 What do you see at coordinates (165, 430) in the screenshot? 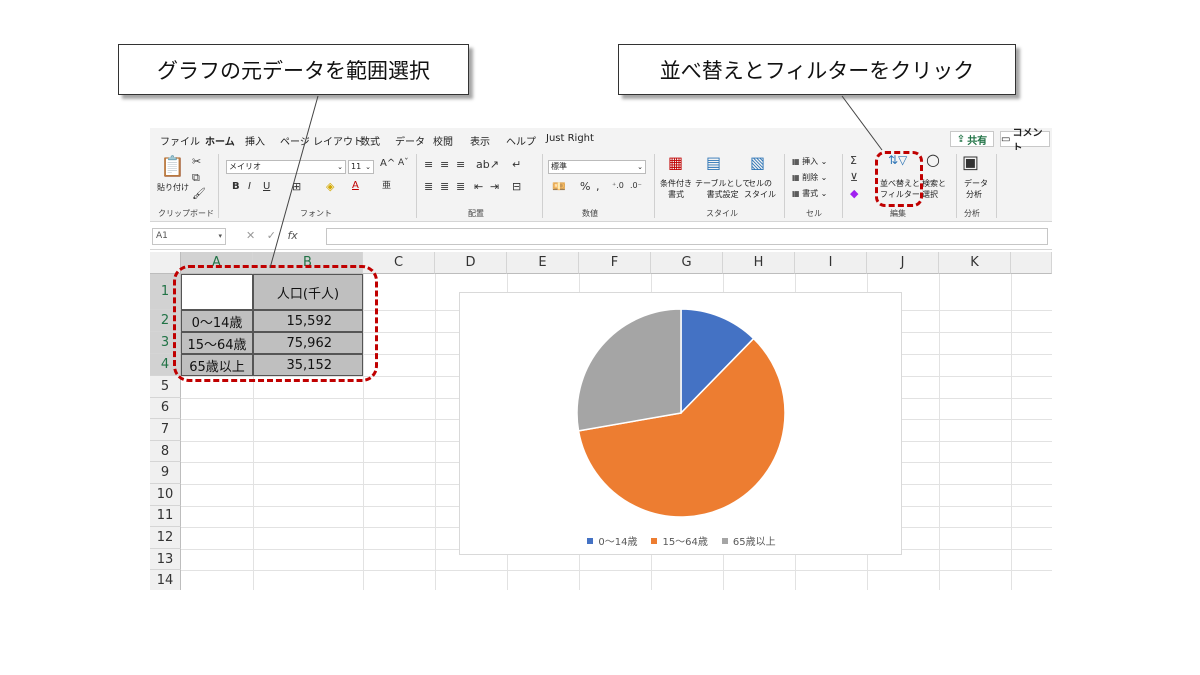
I see `row-header-7: 7` at bounding box center [165, 430].